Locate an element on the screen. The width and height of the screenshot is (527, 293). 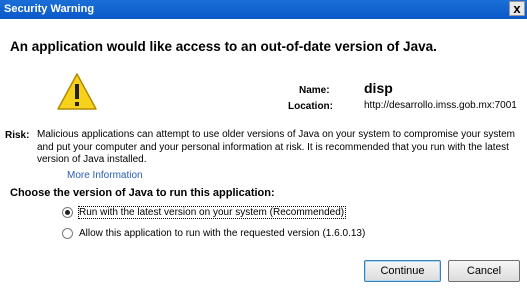
radio-button-latest is located at coordinates (67, 212).